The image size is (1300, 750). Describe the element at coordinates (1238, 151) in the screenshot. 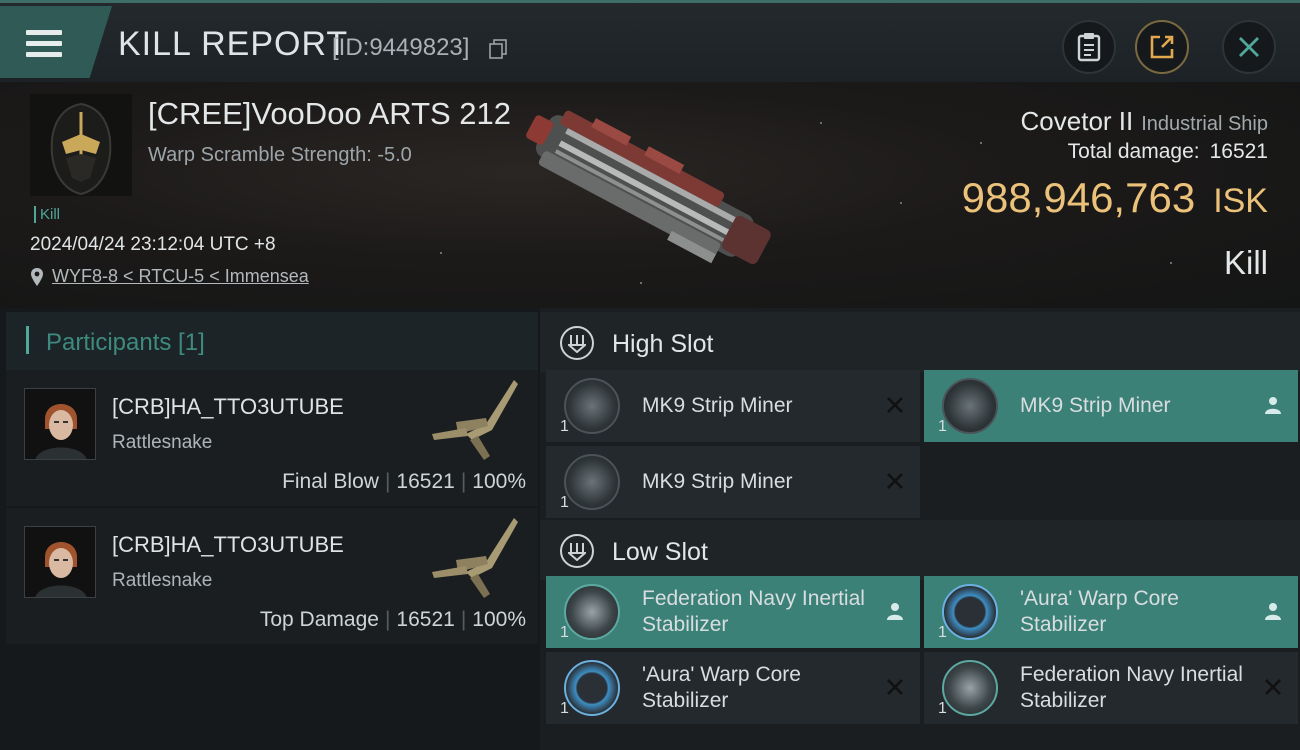

I see `total-damage-value: 16521` at that location.